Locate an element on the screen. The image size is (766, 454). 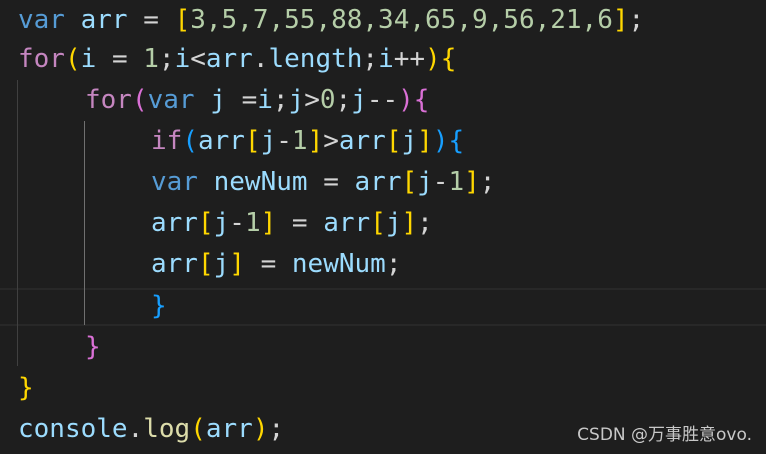
code-line-8: } is located at coordinates (159, 306).